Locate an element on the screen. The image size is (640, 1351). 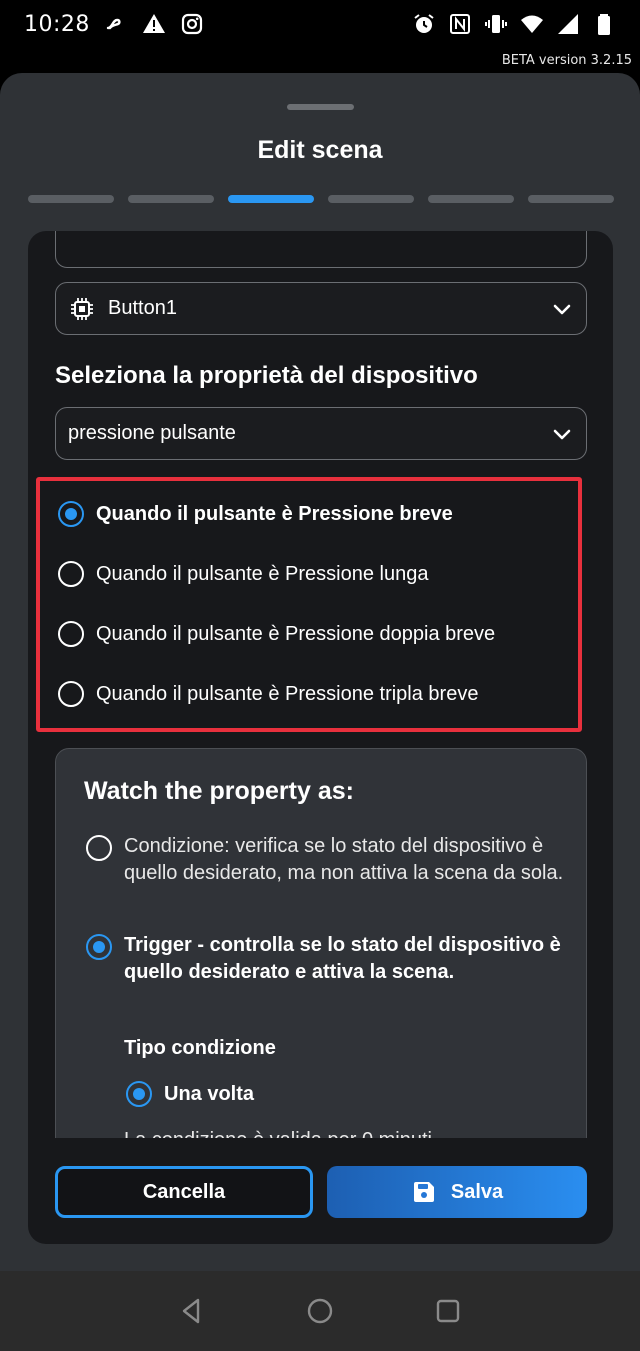
nfc-icon is located at coordinates (460, 24).